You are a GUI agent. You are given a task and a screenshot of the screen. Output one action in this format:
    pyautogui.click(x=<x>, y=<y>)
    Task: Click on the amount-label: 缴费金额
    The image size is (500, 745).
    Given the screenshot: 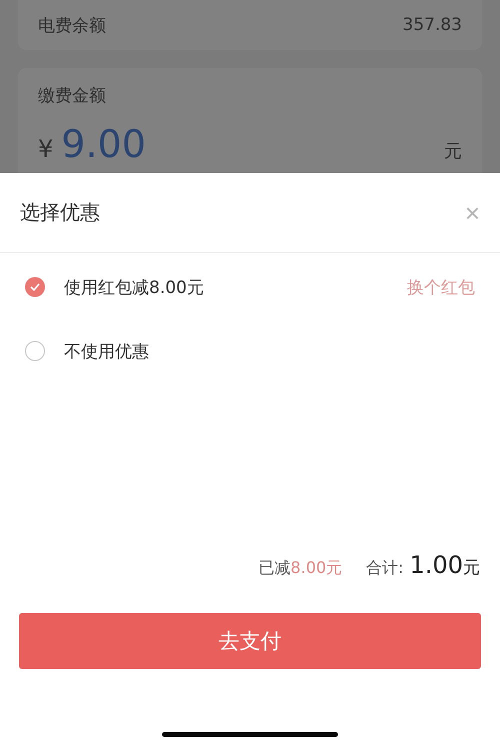 What is the action you would take?
    pyautogui.click(x=72, y=96)
    